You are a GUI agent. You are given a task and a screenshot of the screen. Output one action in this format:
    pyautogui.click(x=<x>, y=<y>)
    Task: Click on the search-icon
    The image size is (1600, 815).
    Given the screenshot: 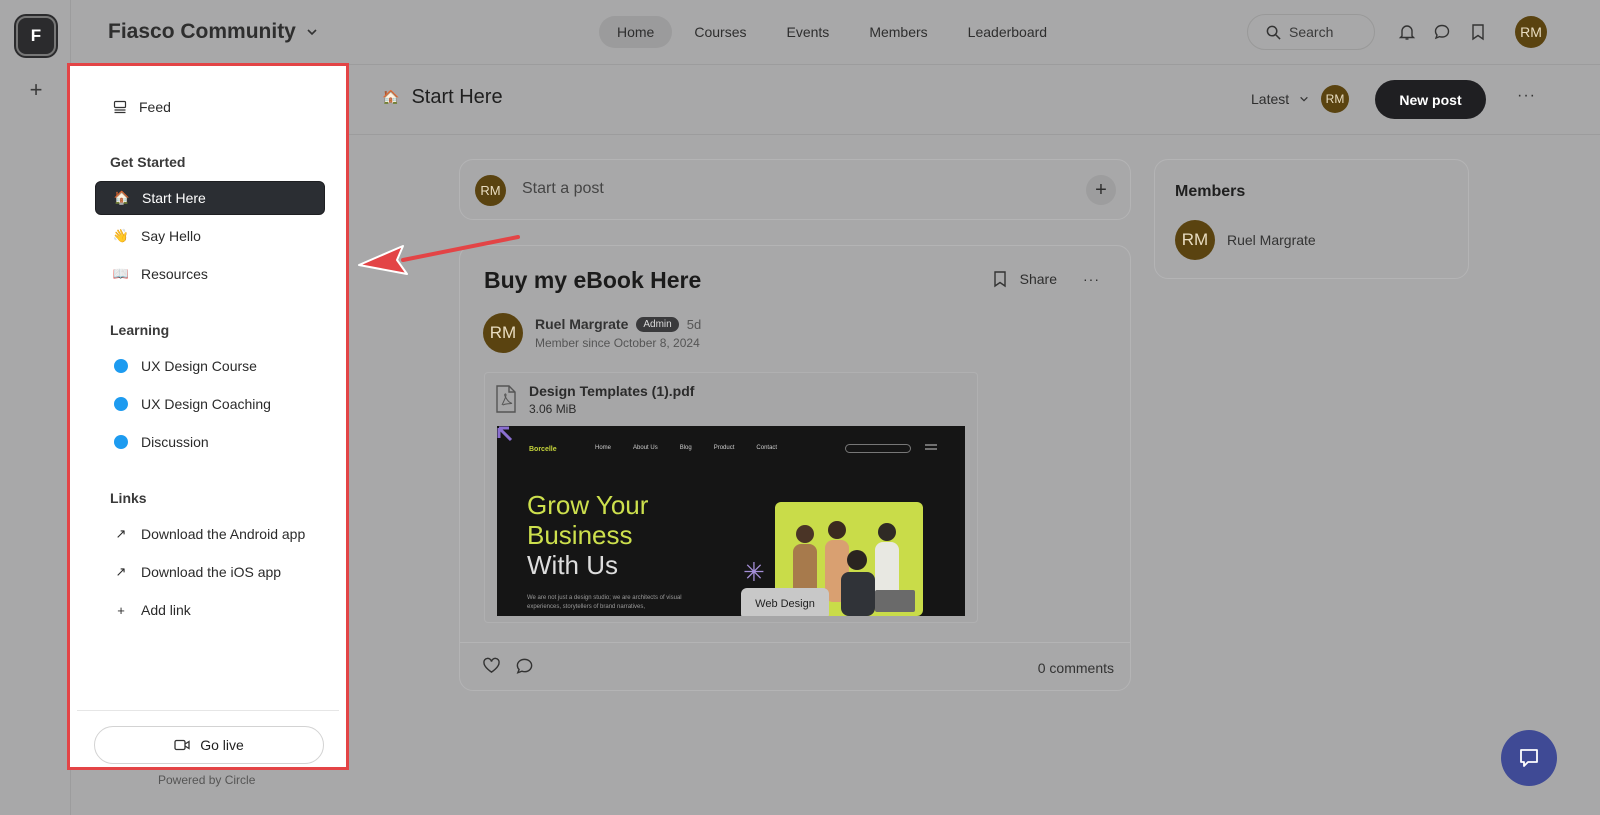 What is the action you would take?
    pyautogui.click(x=1273, y=32)
    